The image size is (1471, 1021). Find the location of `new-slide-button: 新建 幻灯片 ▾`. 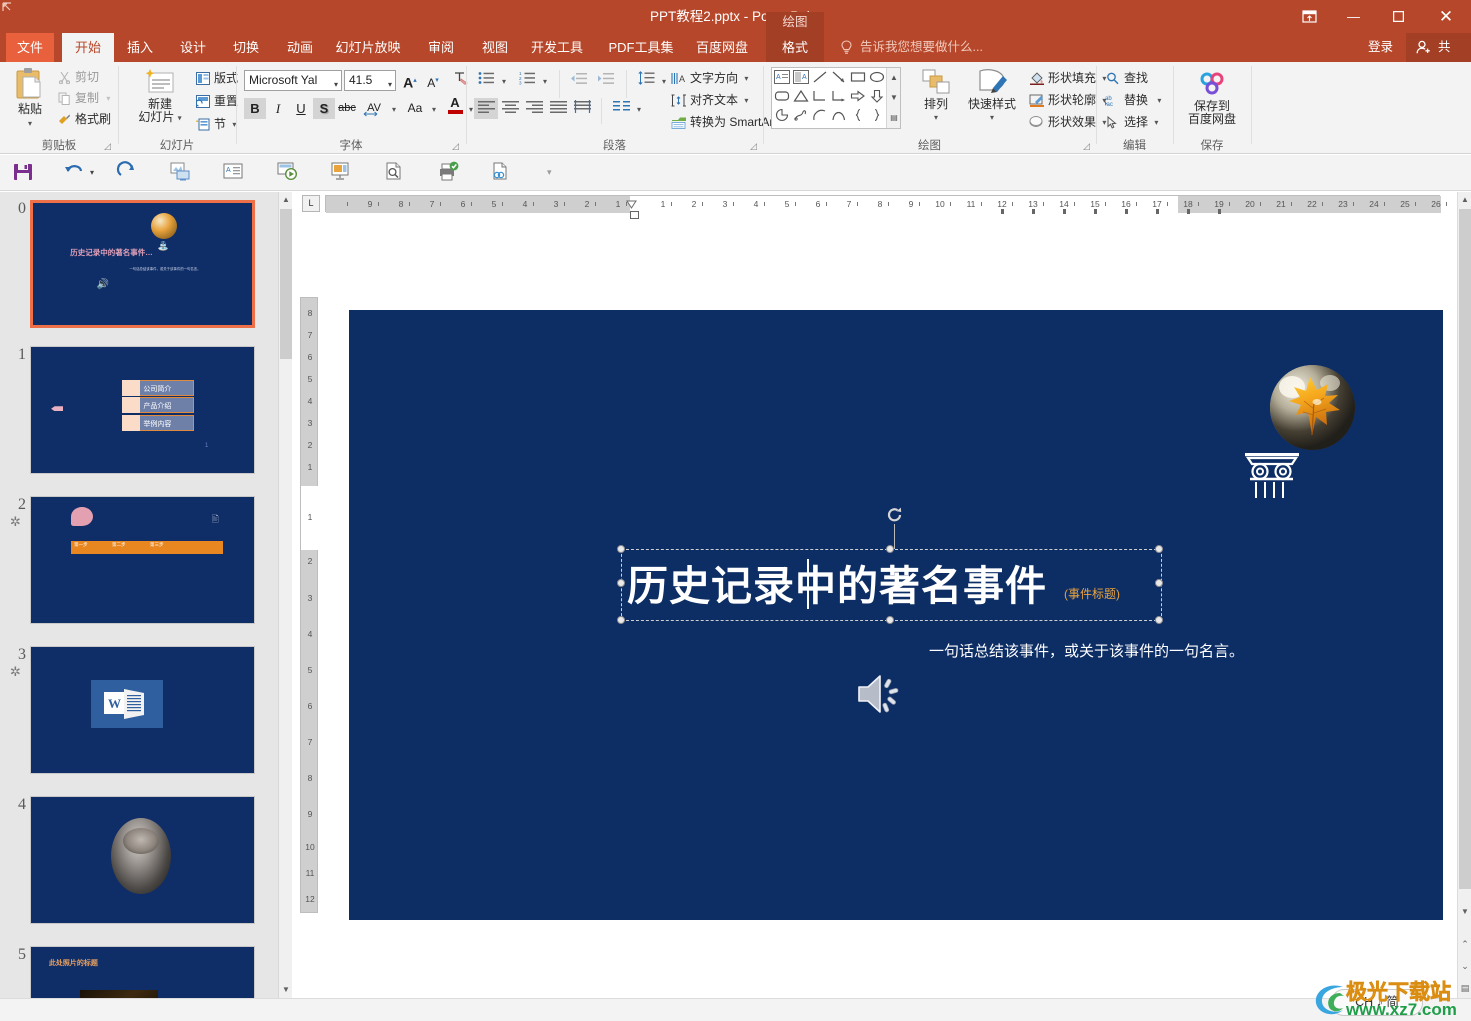

new-slide-button: 新建 幻灯片 ▾ is located at coordinates (160, 96).